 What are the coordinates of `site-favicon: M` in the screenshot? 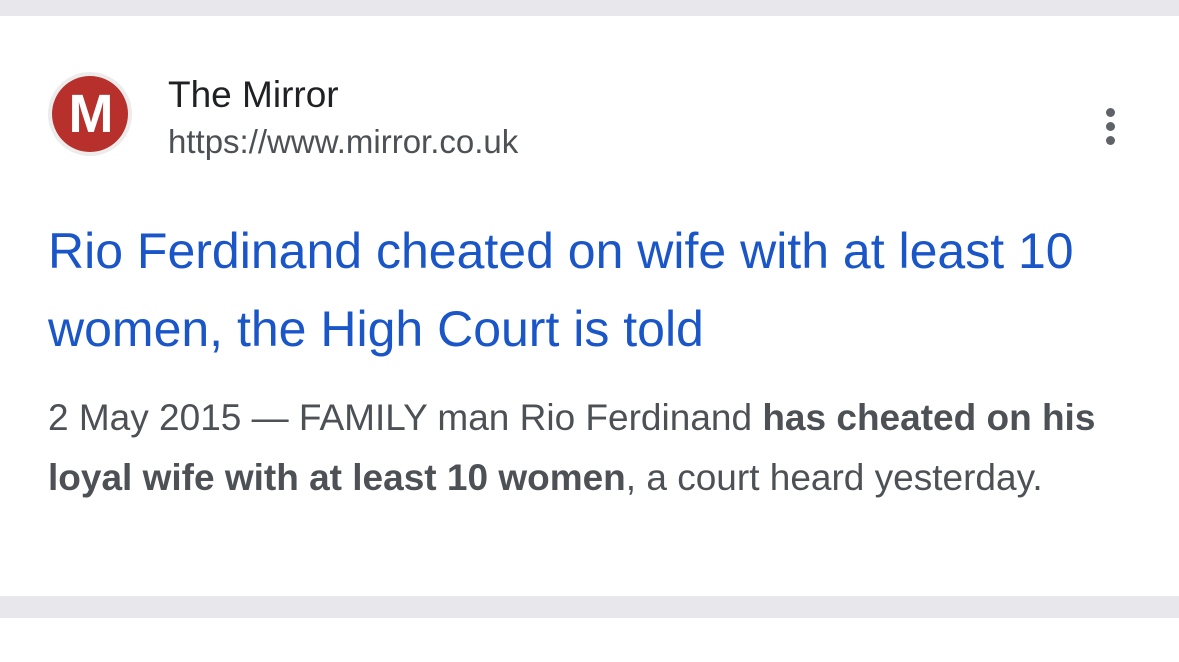 It's located at (90, 114).